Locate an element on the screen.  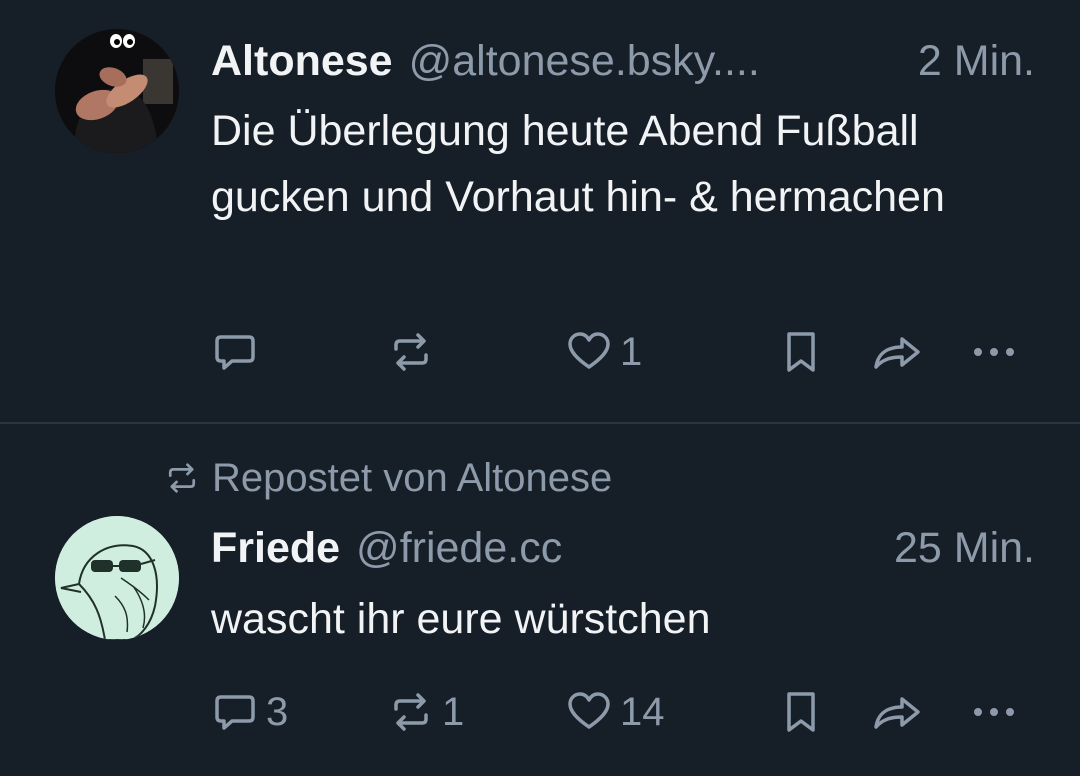
reply-button: 3 is located at coordinates (250, 712).